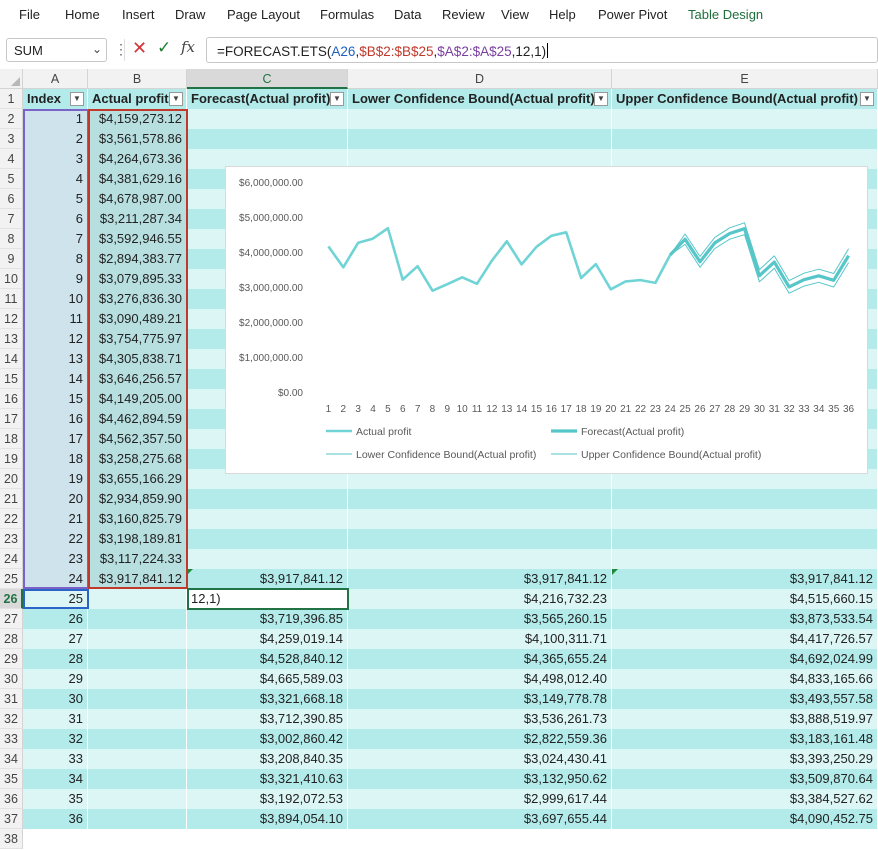 The width and height of the screenshot is (878, 850). What do you see at coordinates (267, 99) in the screenshot?
I see `header-cell-c: Forecast(Actual profit) ▼` at bounding box center [267, 99].